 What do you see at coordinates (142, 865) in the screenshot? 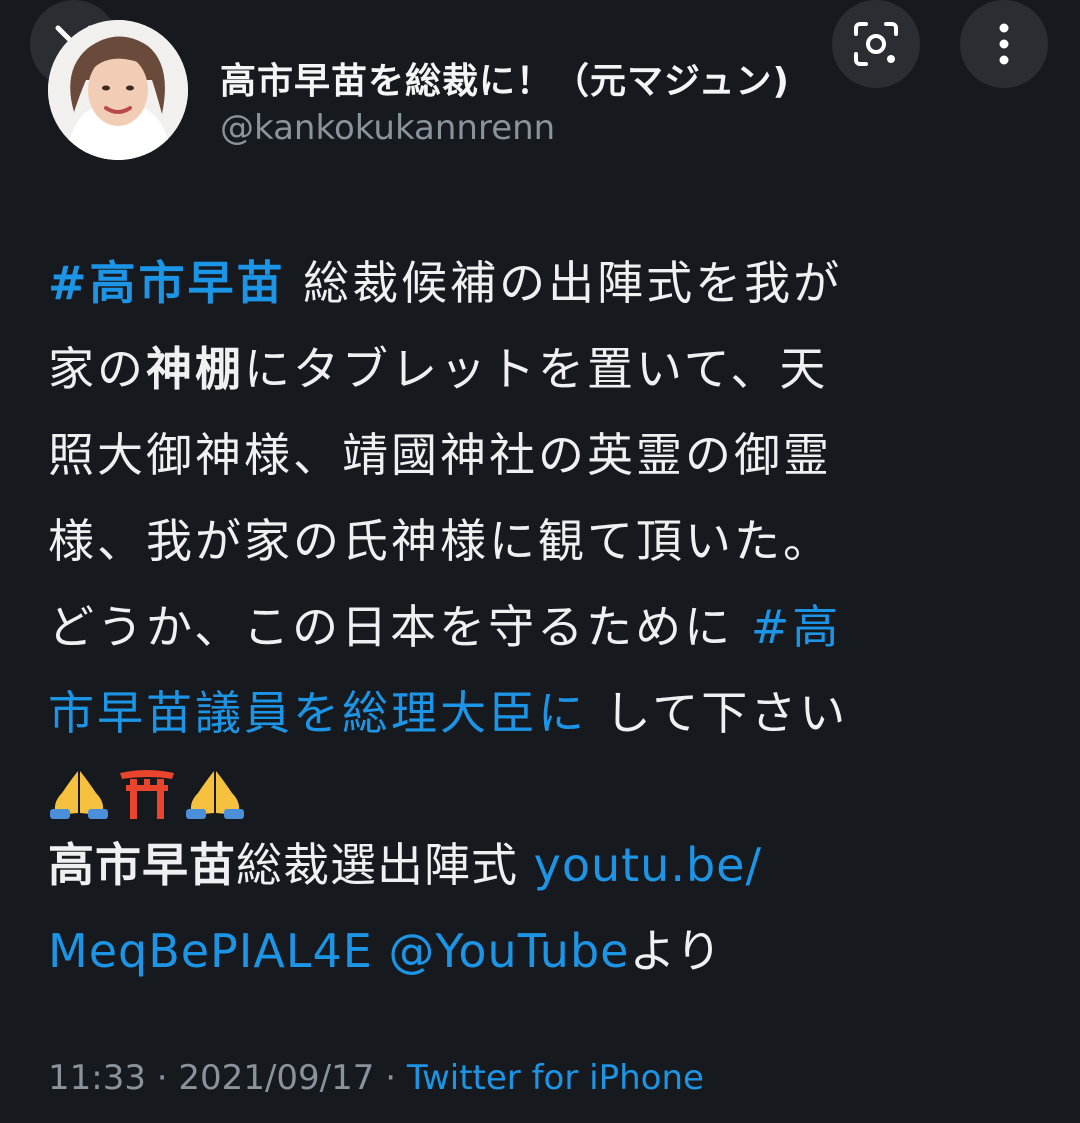
I see `video-title-bold: 高市早苗` at bounding box center [142, 865].